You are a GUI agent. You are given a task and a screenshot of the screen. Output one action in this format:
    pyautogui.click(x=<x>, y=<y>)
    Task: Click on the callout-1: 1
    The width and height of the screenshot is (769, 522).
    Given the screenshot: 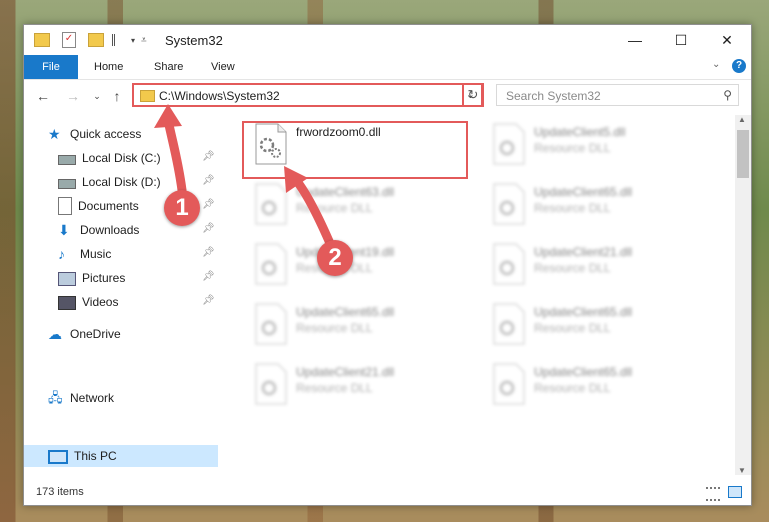 What is the action you would take?
    pyautogui.click(x=182, y=208)
    